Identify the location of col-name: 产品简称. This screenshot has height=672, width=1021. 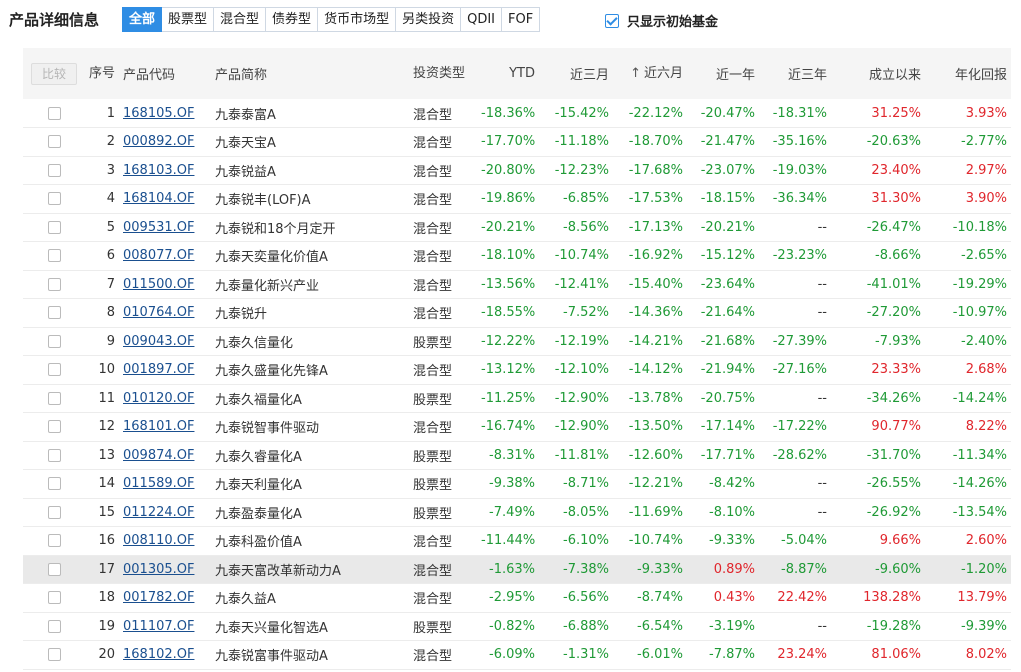
(310, 73).